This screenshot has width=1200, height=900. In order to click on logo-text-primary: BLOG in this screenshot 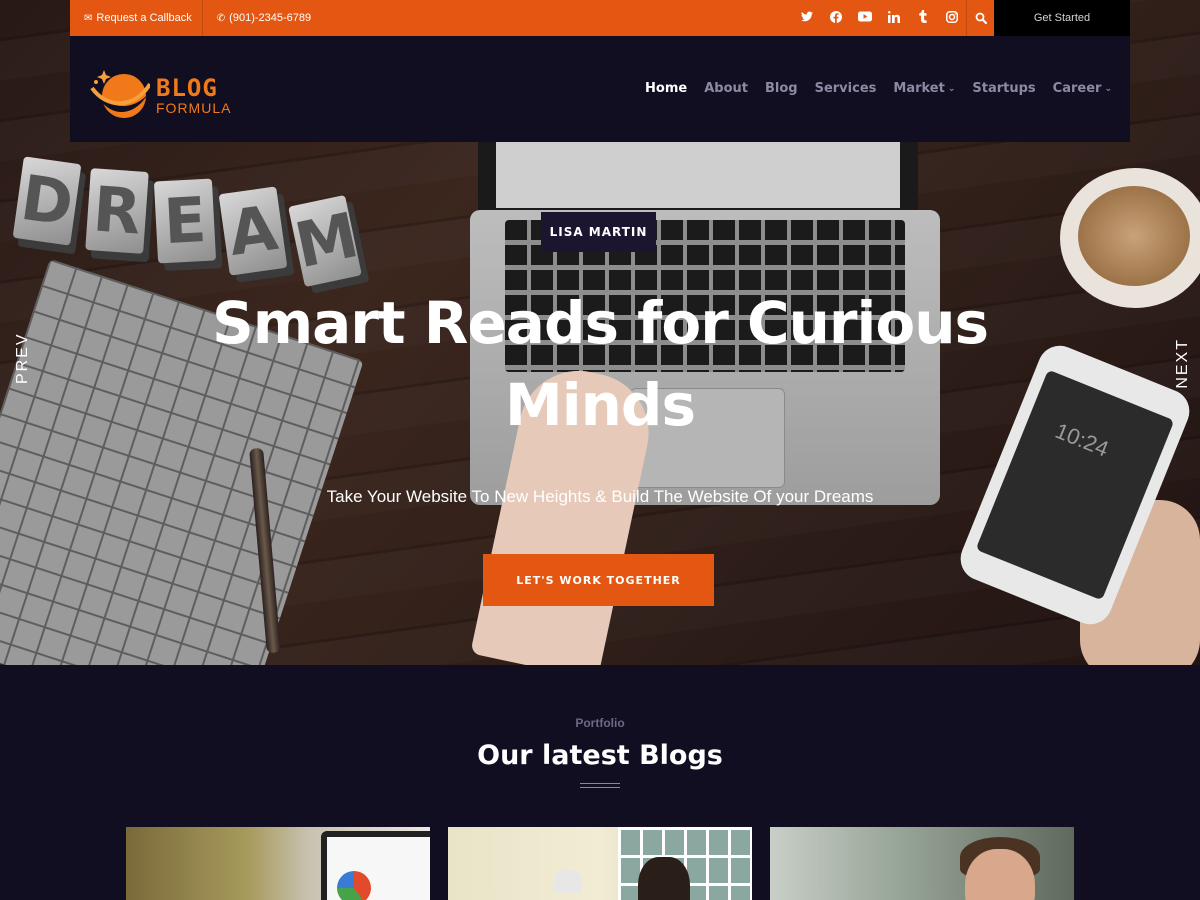, I will do `click(187, 88)`.